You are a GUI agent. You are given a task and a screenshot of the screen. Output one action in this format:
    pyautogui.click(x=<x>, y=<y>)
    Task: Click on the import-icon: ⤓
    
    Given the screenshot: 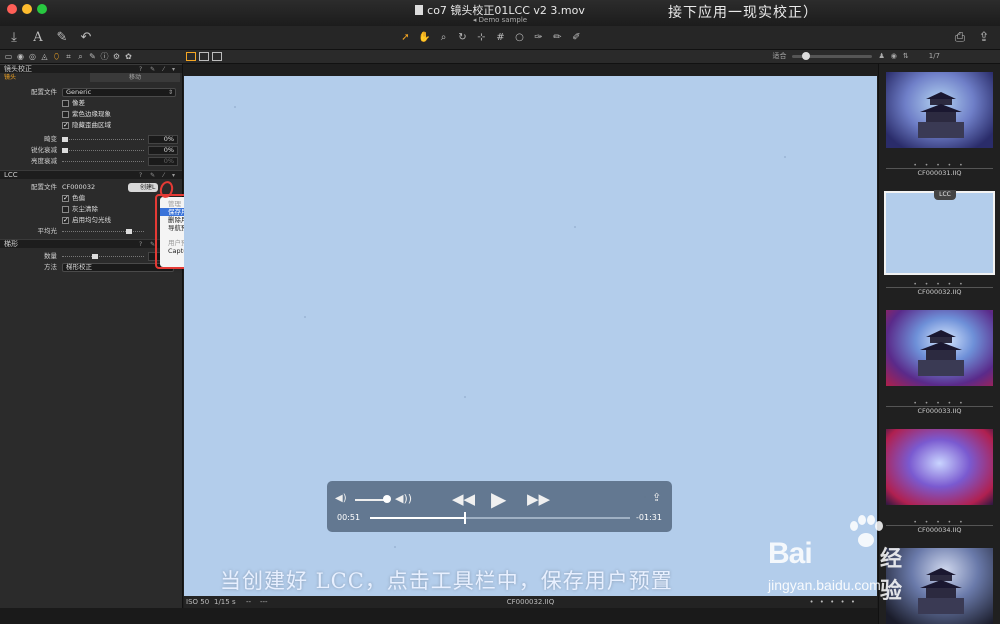 What is the action you would take?
    pyautogui.click(x=14, y=38)
    